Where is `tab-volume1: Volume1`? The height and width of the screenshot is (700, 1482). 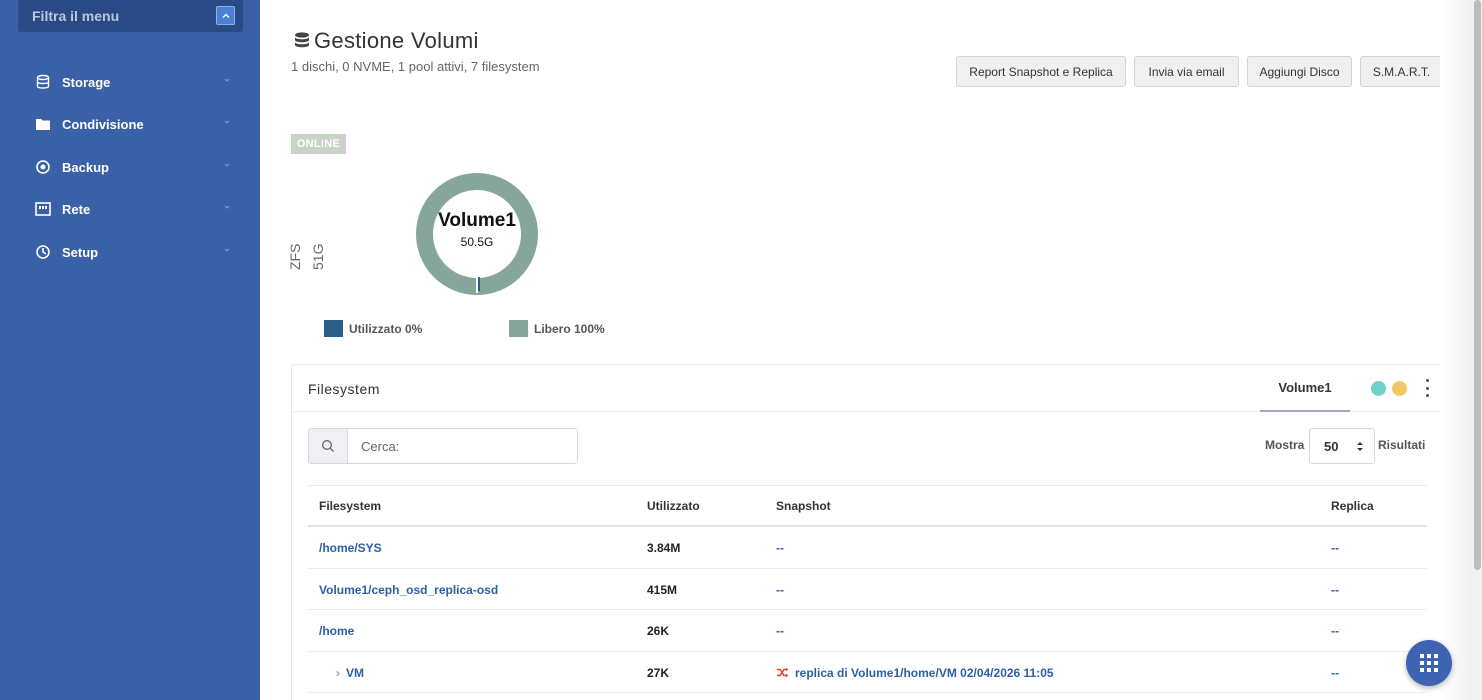
tab-volume1: Volume1 is located at coordinates (1305, 388).